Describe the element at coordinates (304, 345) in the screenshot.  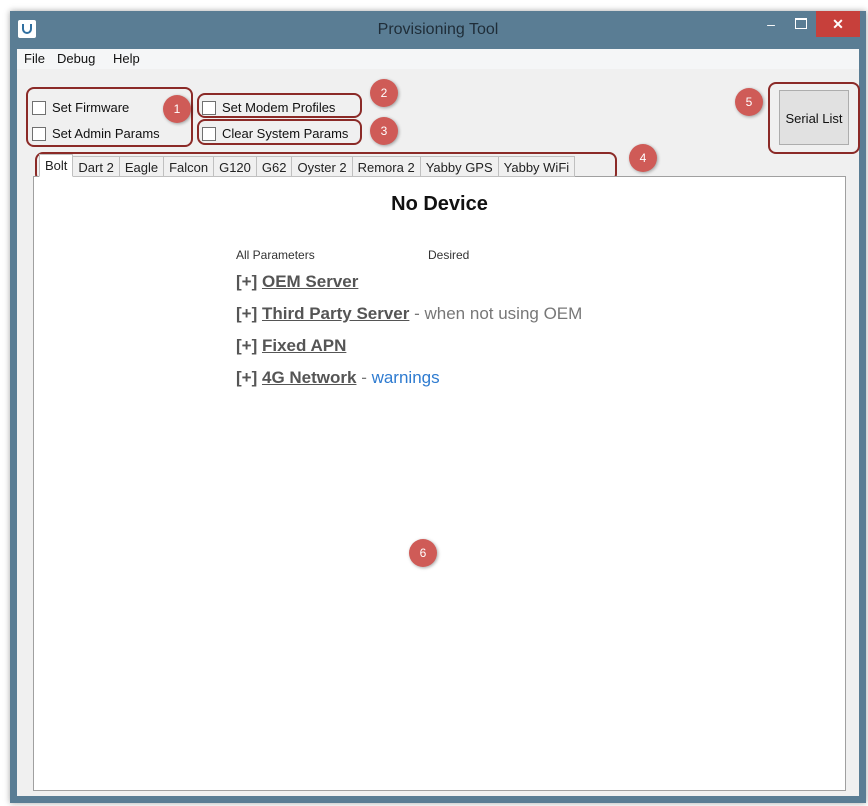
I see `section-link: Fixed APN` at that location.